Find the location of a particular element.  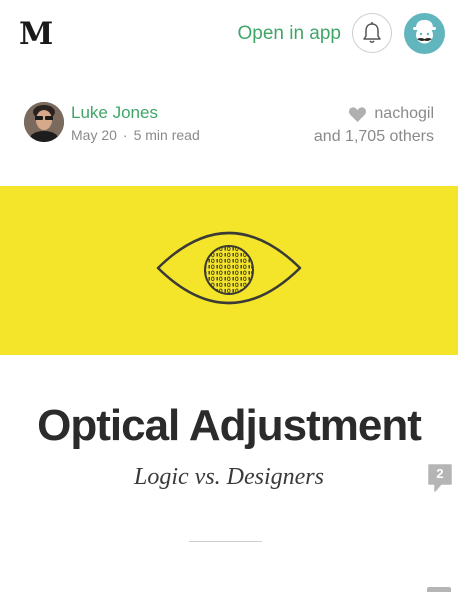

author-avatar is located at coordinates (44, 122).